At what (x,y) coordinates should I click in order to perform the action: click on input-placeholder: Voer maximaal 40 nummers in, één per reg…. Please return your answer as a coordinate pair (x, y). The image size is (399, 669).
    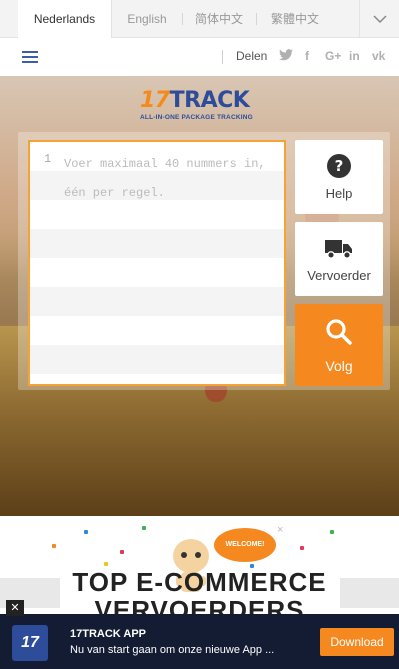
    Looking at the image, I should click on (165, 178).